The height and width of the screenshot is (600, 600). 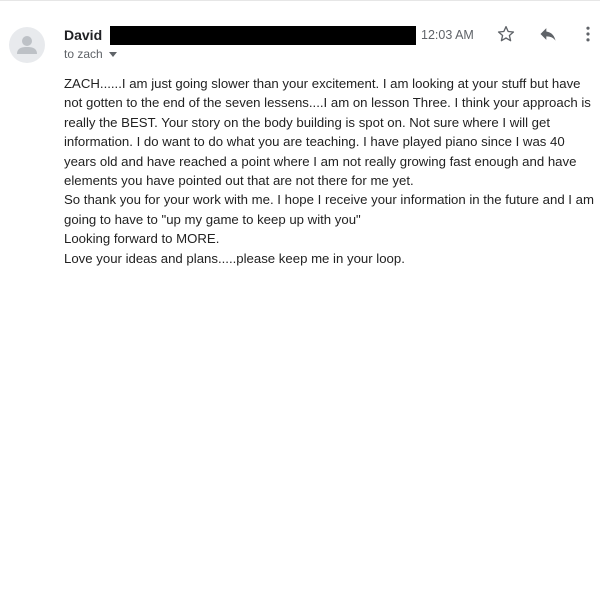 What do you see at coordinates (263, 35) in the screenshot?
I see `redacted-sender-email` at bounding box center [263, 35].